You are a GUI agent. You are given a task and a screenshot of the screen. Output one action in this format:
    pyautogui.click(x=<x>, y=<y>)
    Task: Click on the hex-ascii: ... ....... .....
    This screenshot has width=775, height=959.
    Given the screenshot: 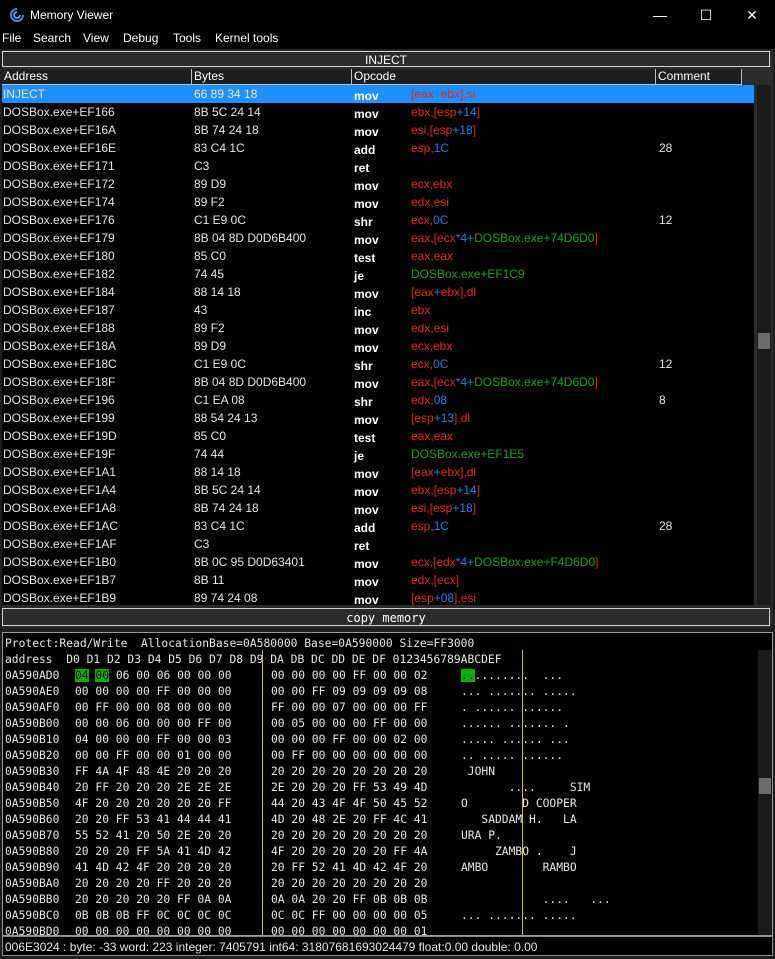 What is the action you would take?
    pyautogui.click(x=519, y=915)
    